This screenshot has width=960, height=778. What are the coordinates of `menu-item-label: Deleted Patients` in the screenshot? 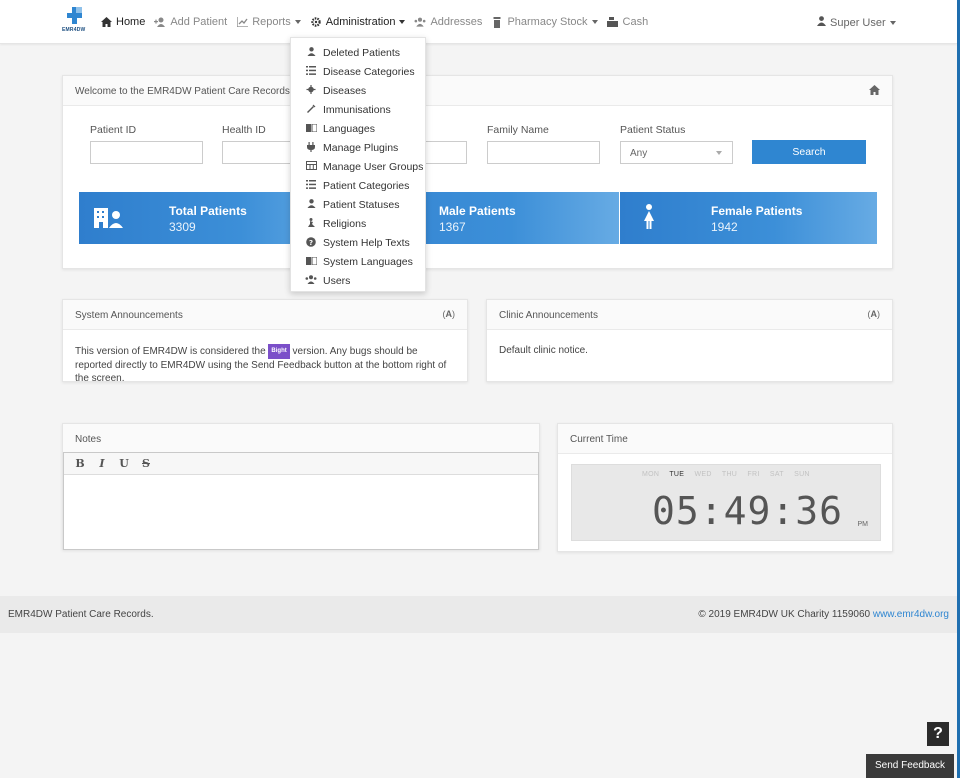 It's located at (362, 52).